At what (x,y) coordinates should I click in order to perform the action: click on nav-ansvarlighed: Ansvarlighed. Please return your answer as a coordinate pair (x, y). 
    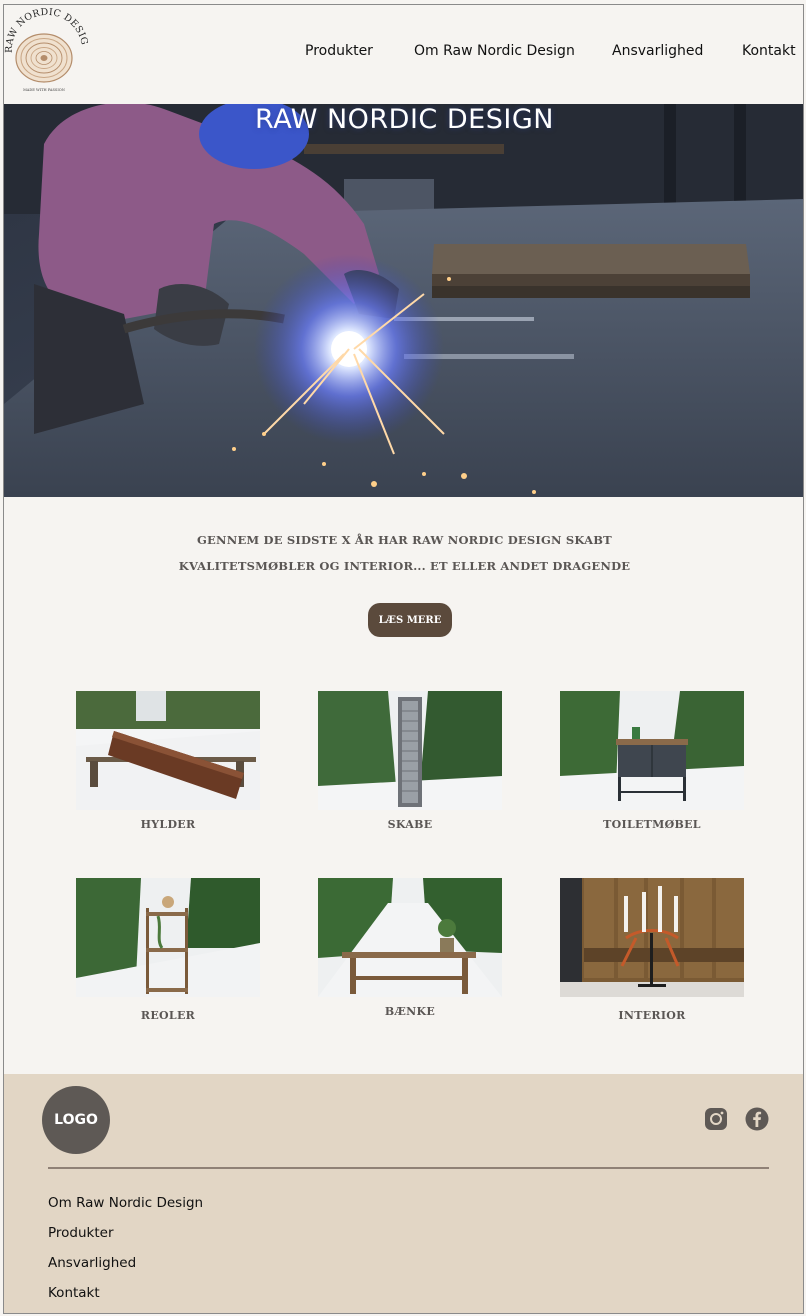
    Looking at the image, I should click on (657, 51).